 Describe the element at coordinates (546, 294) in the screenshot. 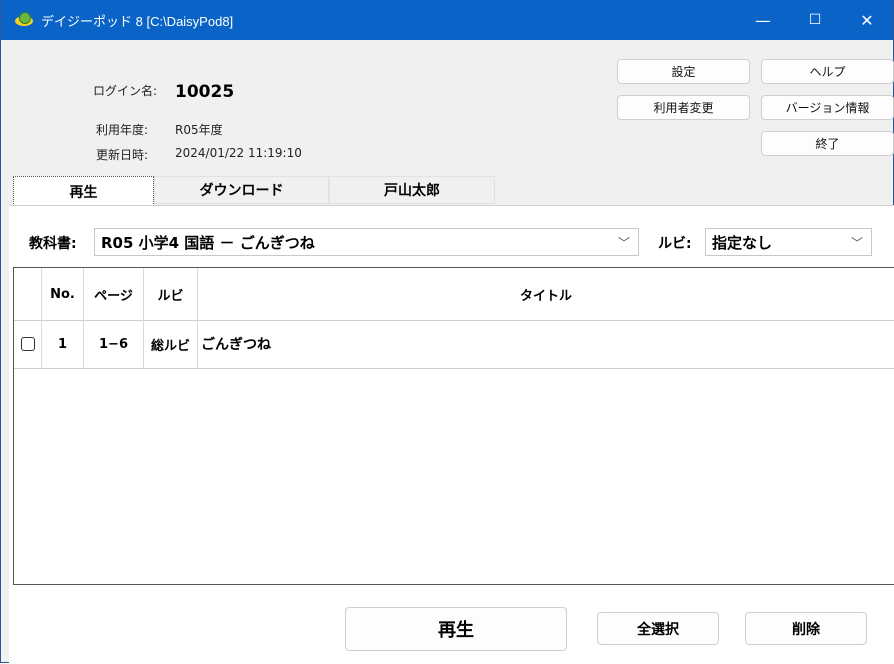

I see `header-title: タイトル` at that location.